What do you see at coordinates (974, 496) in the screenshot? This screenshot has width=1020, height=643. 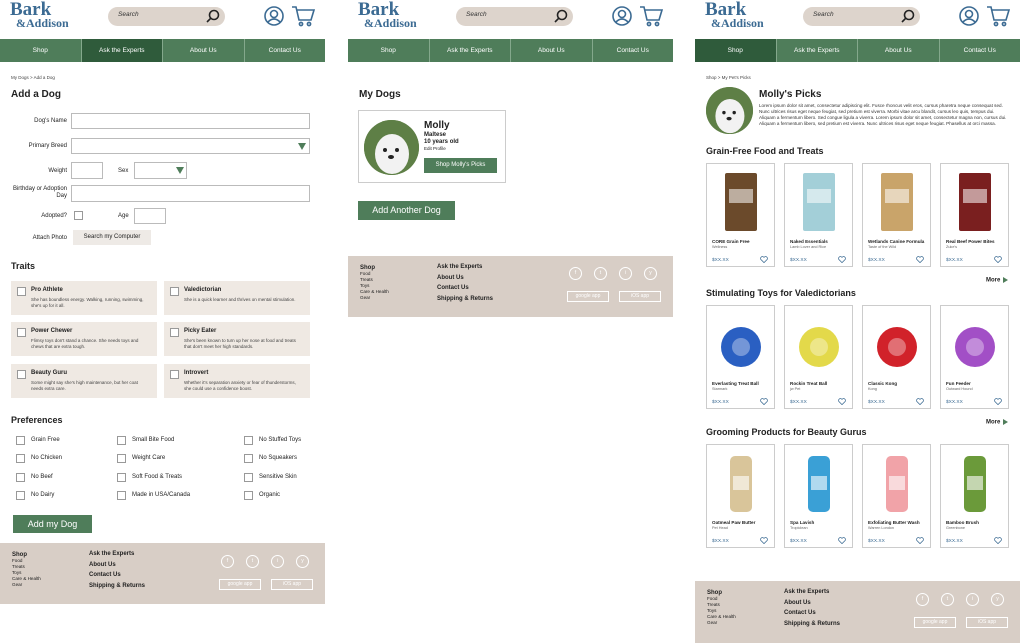 I see `product-card: Bamboo Brush Greenbone $XX.XX` at bounding box center [974, 496].